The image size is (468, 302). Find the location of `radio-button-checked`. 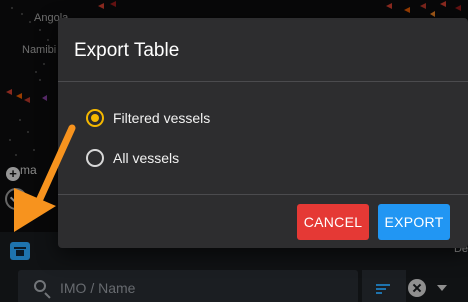

radio-button-checked is located at coordinates (95, 118).